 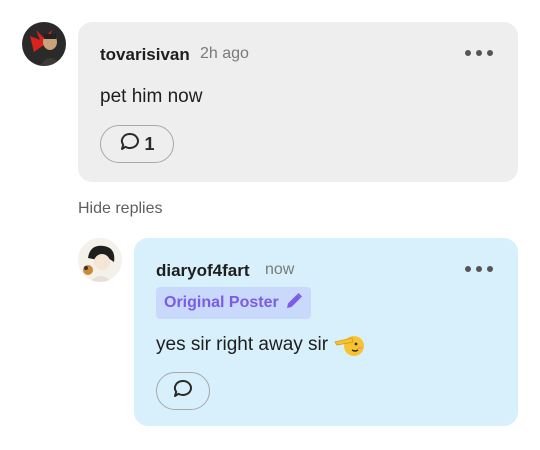 I want to click on reply-count-button: 1, so click(x=137, y=144).